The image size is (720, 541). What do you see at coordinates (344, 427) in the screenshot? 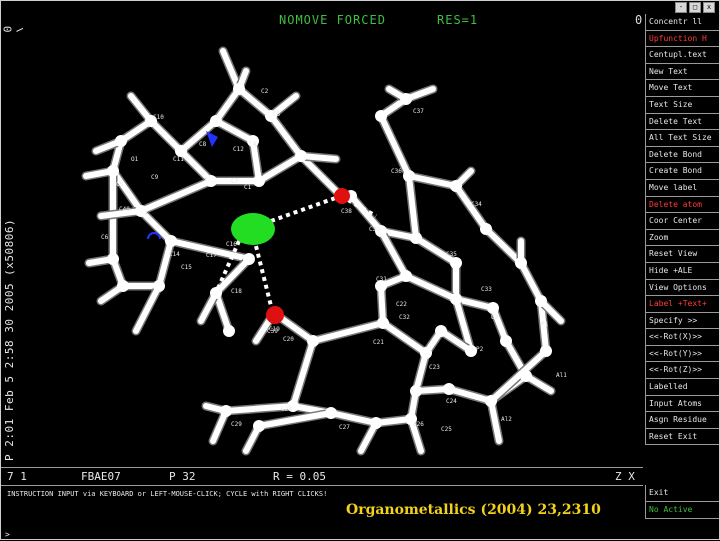
I see `atom-label: C27` at bounding box center [344, 427].